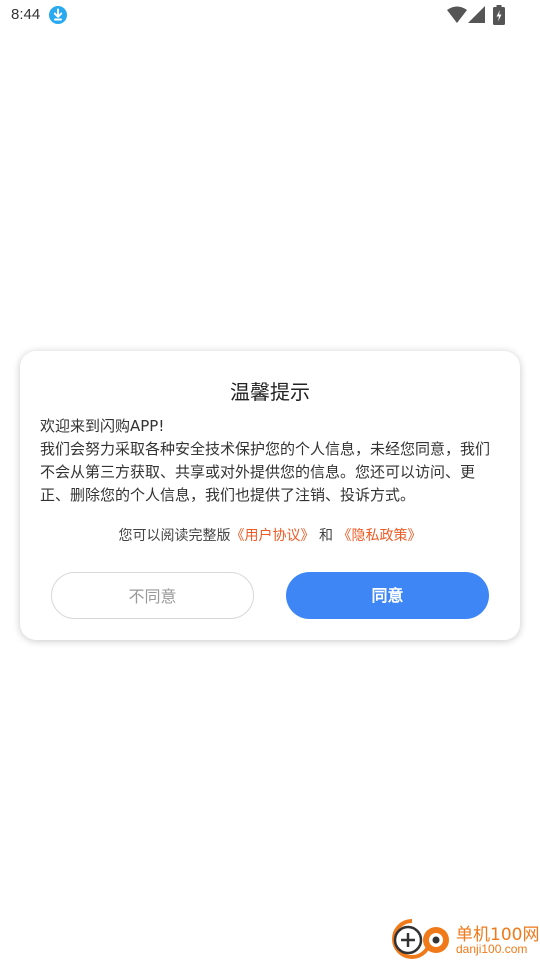 This screenshot has width=540, height=960. I want to click on watermark-url: danji100.com, so click(492, 949).